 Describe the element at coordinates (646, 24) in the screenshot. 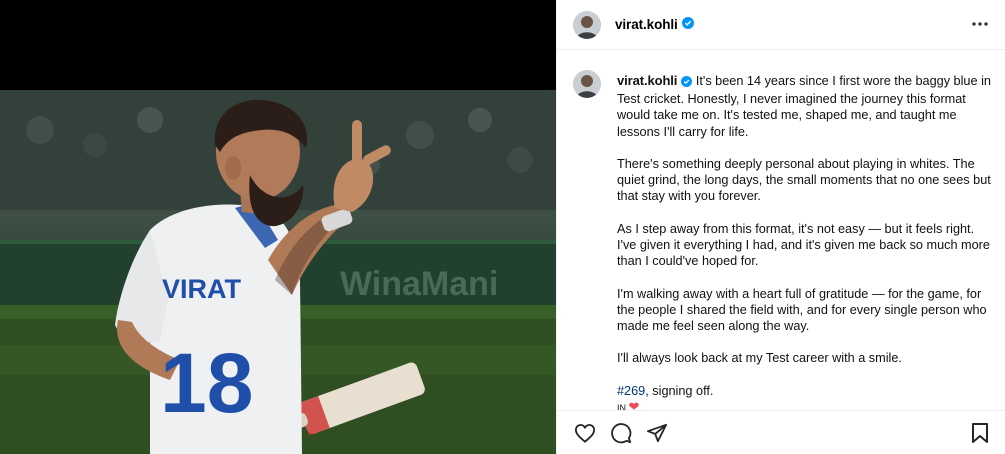

I see `username: virat.kohli` at that location.